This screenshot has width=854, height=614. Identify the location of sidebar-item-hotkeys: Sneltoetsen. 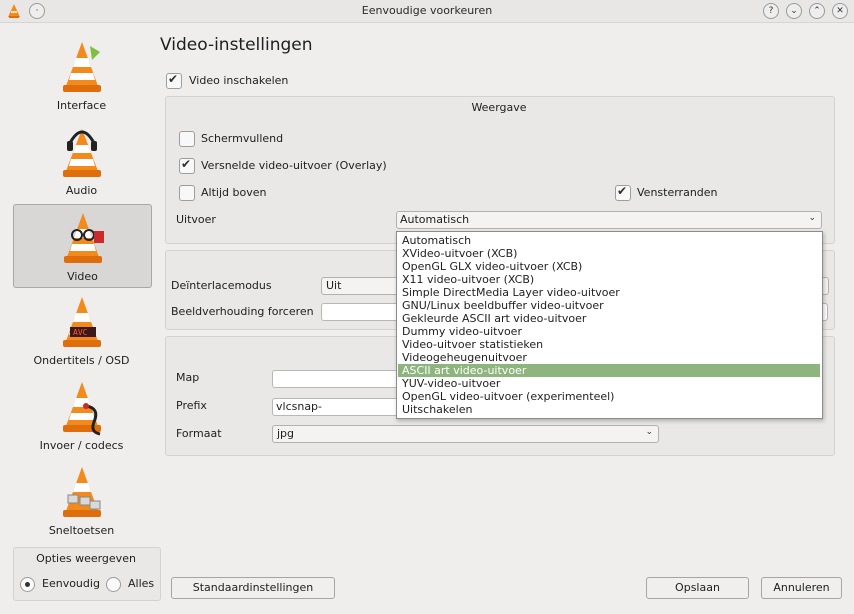
(81, 500).